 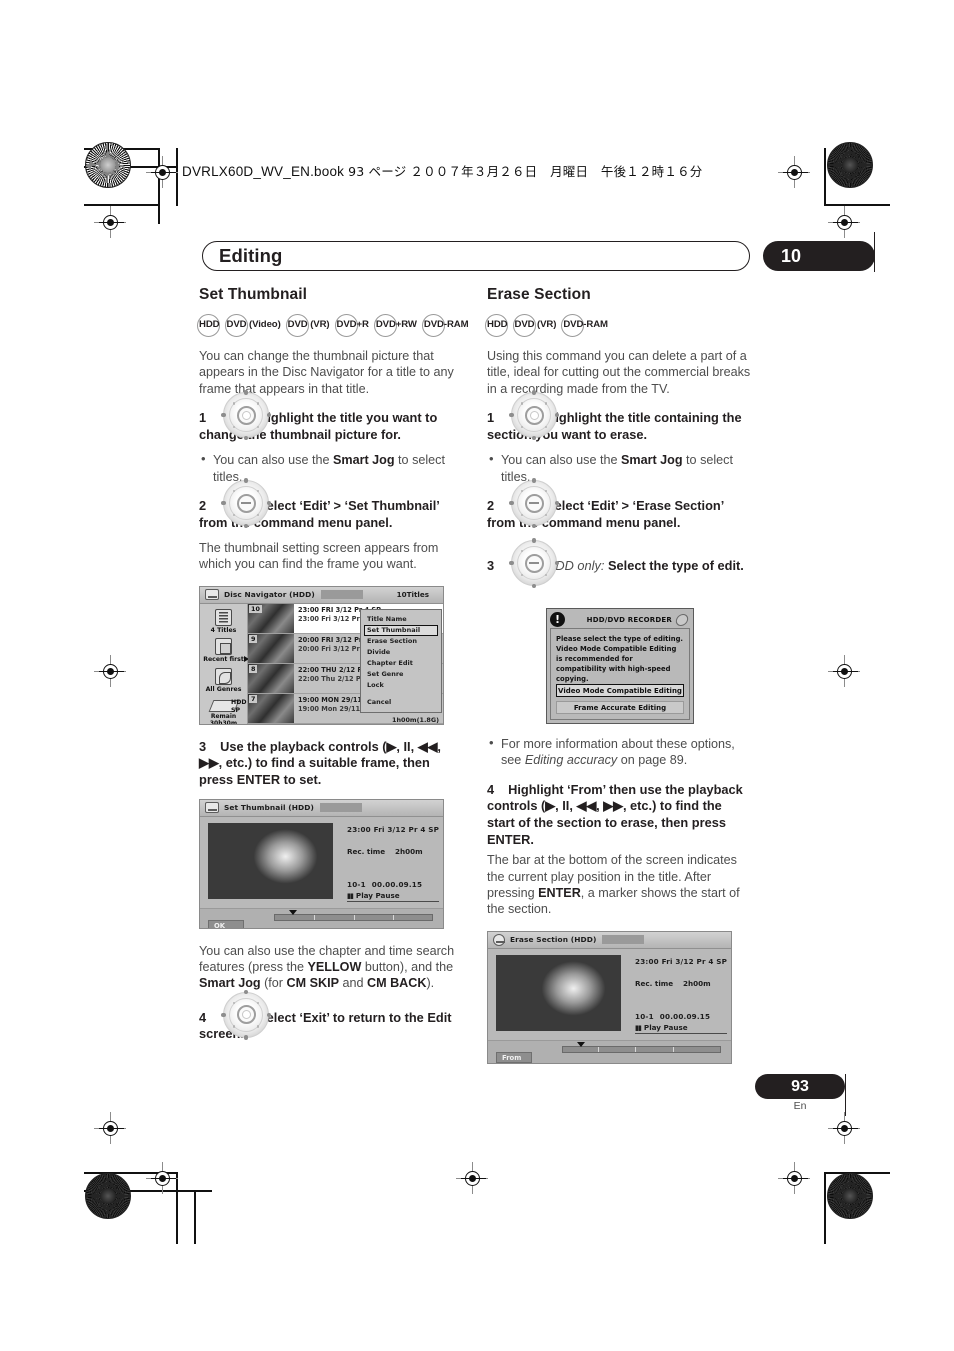 I want to click on page-language-label: En, so click(x=800, y=1106).